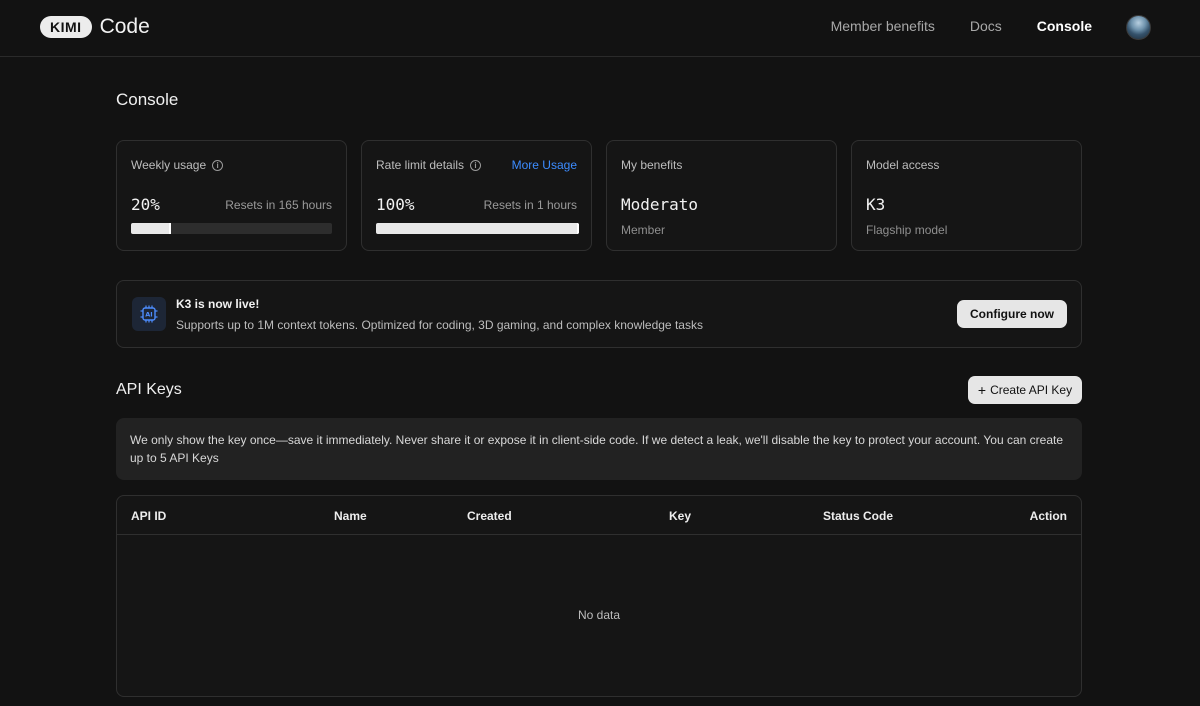  I want to click on col-name: Name, so click(350, 516).